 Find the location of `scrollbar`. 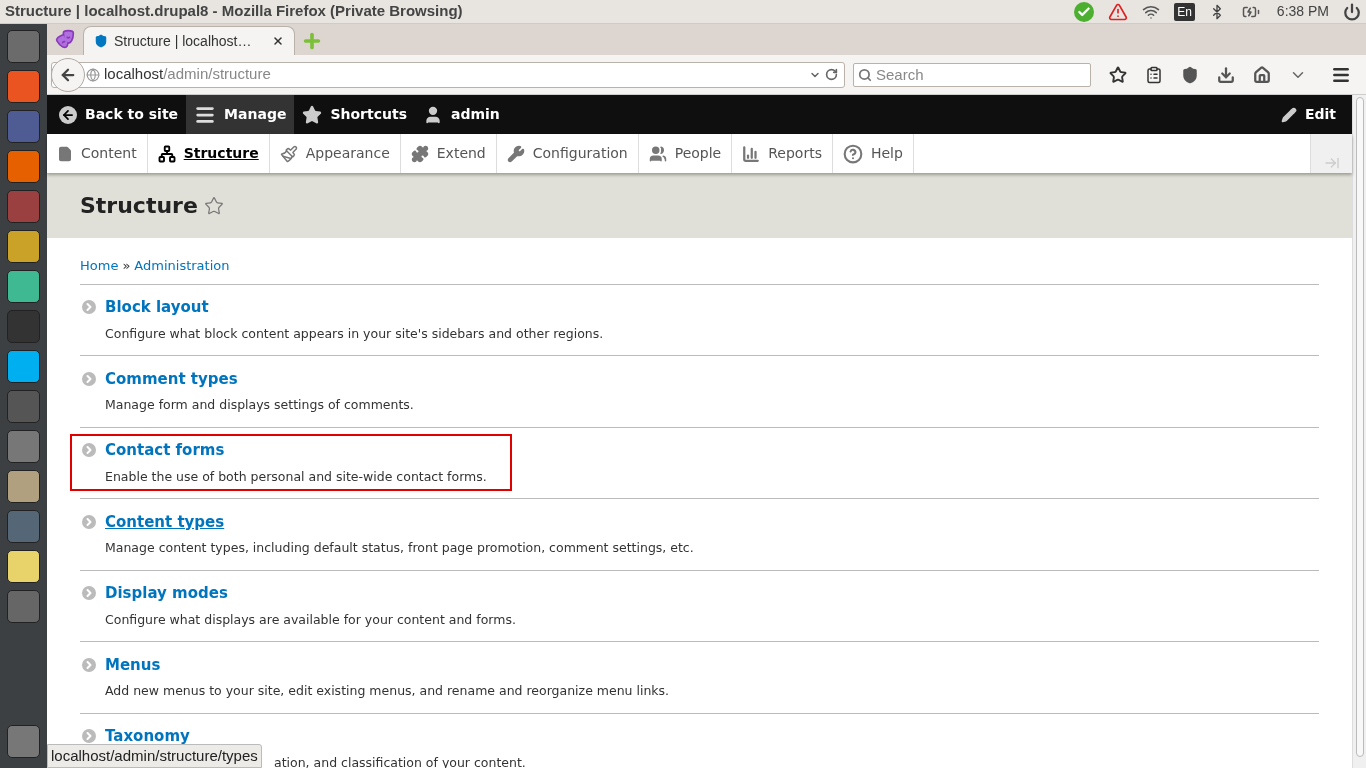

scrollbar is located at coordinates (1359, 431).